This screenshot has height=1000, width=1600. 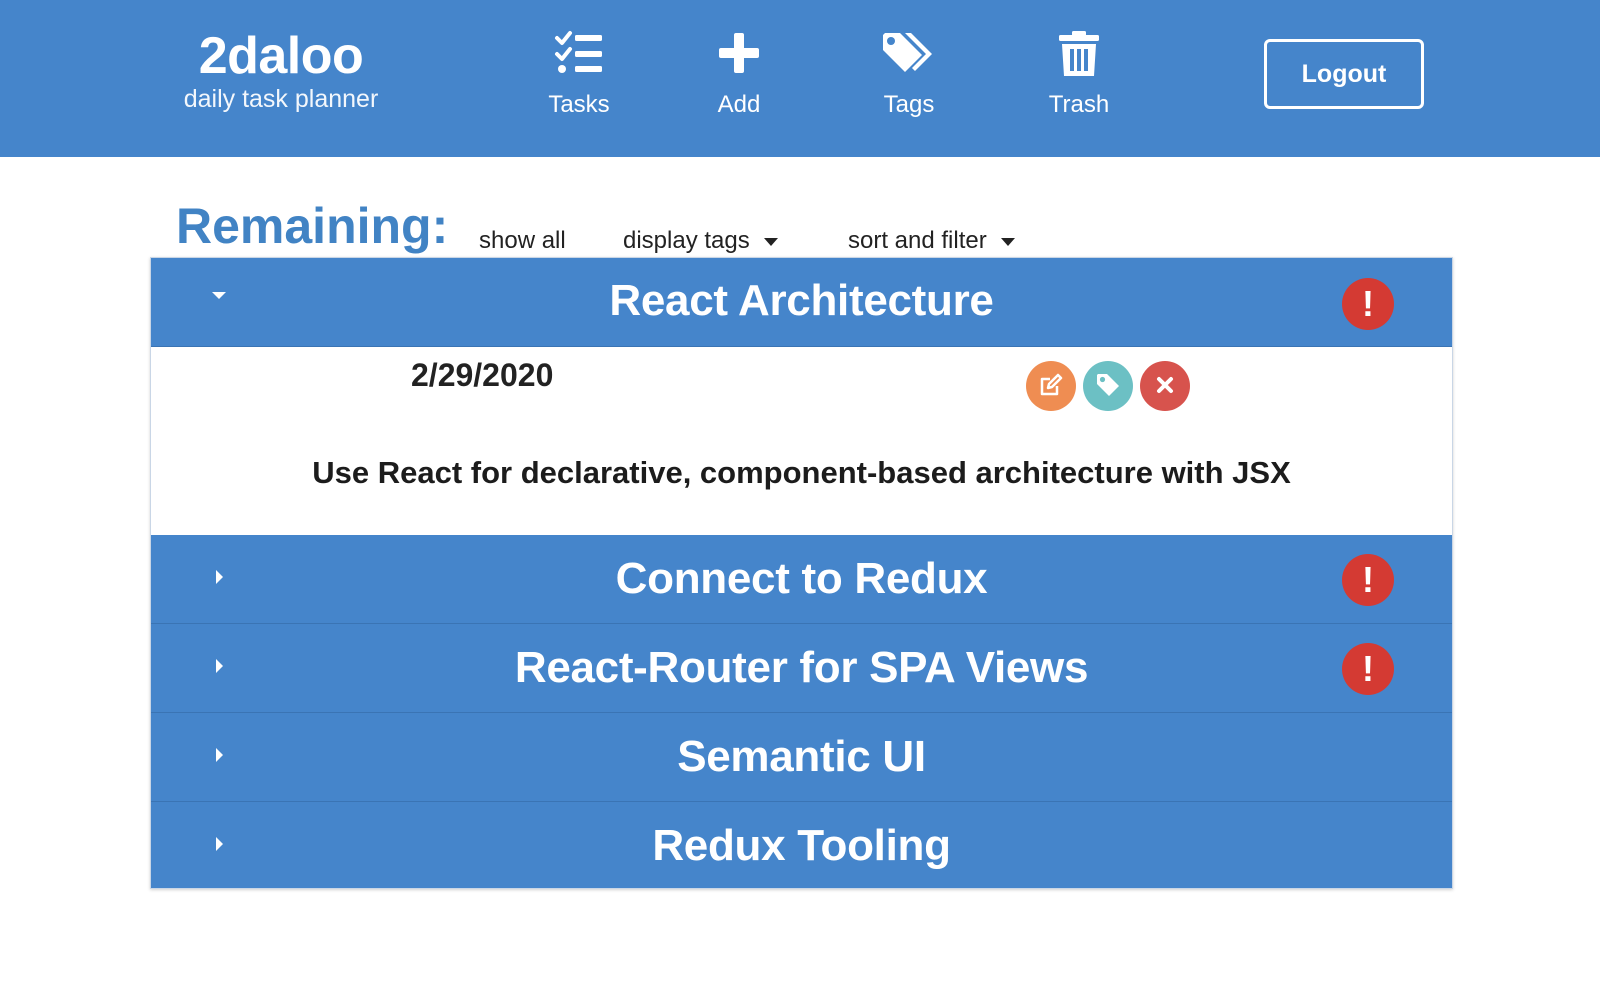 I want to click on nav-add: Add, so click(x=739, y=75).